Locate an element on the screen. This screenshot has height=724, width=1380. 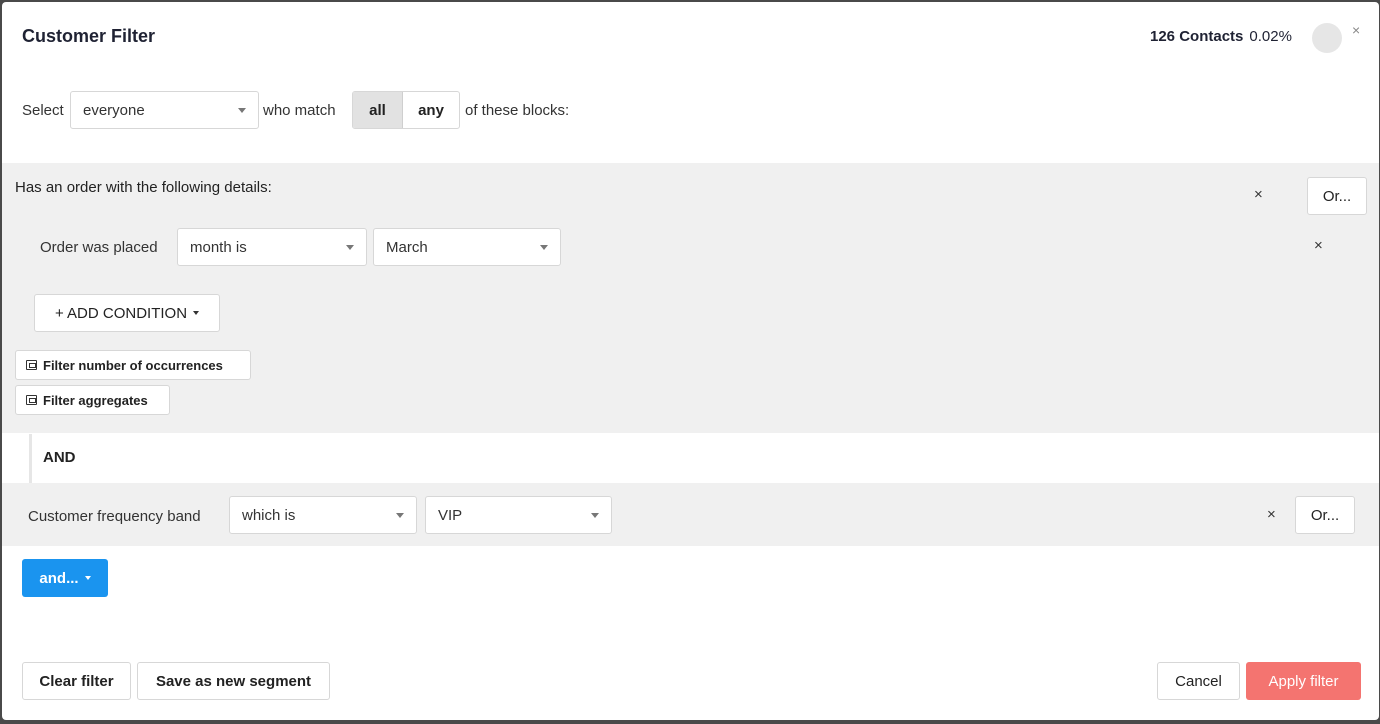
and-connector-label: AND is located at coordinates (59, 457).